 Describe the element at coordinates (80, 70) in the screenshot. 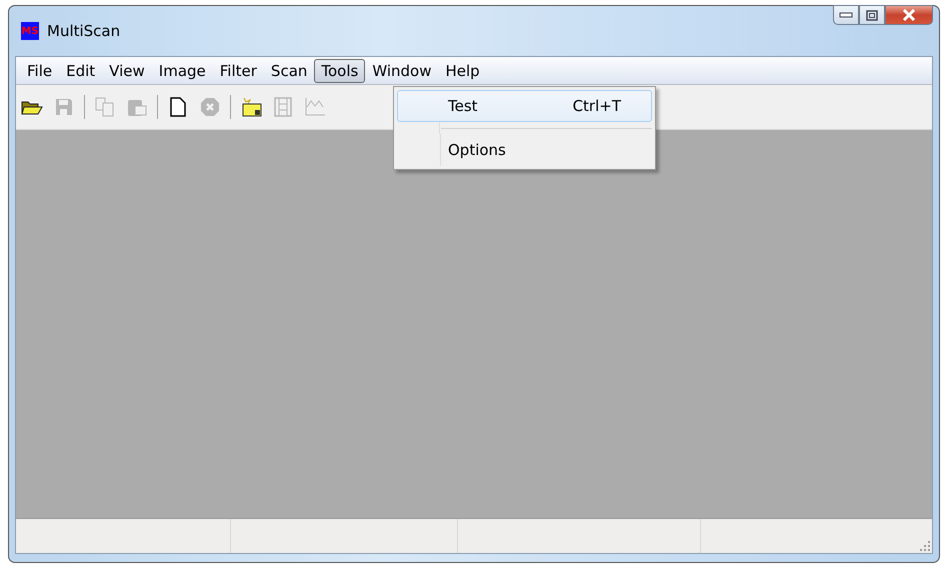

I see `menu-item: Edit` at that location.